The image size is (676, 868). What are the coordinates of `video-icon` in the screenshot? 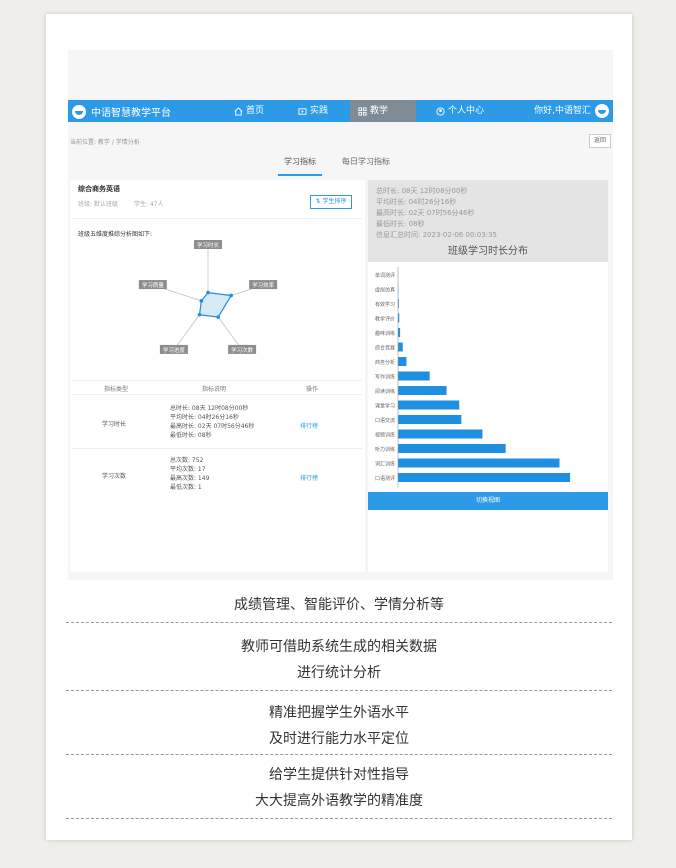 It's located at (302, 111).